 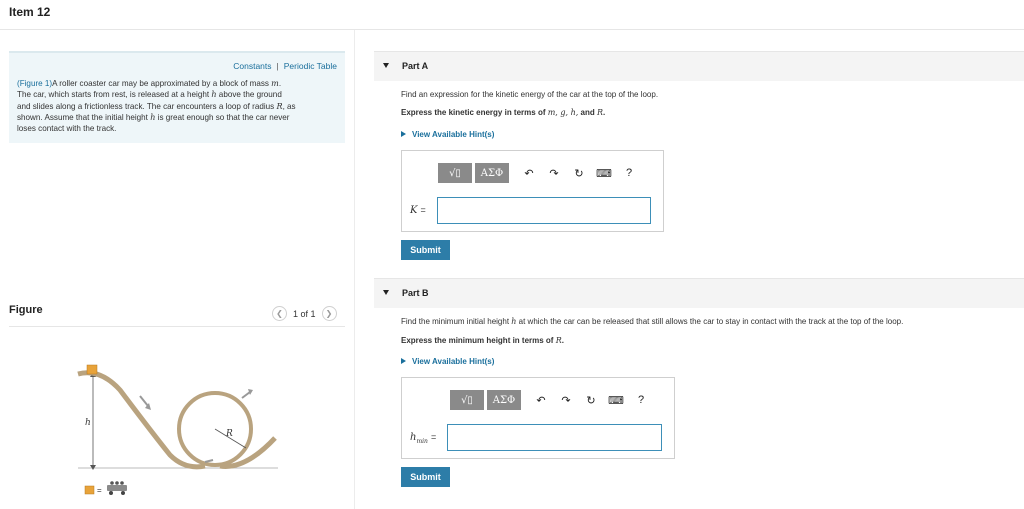 I want to click on figure-divider, so click(x=177, y=326).